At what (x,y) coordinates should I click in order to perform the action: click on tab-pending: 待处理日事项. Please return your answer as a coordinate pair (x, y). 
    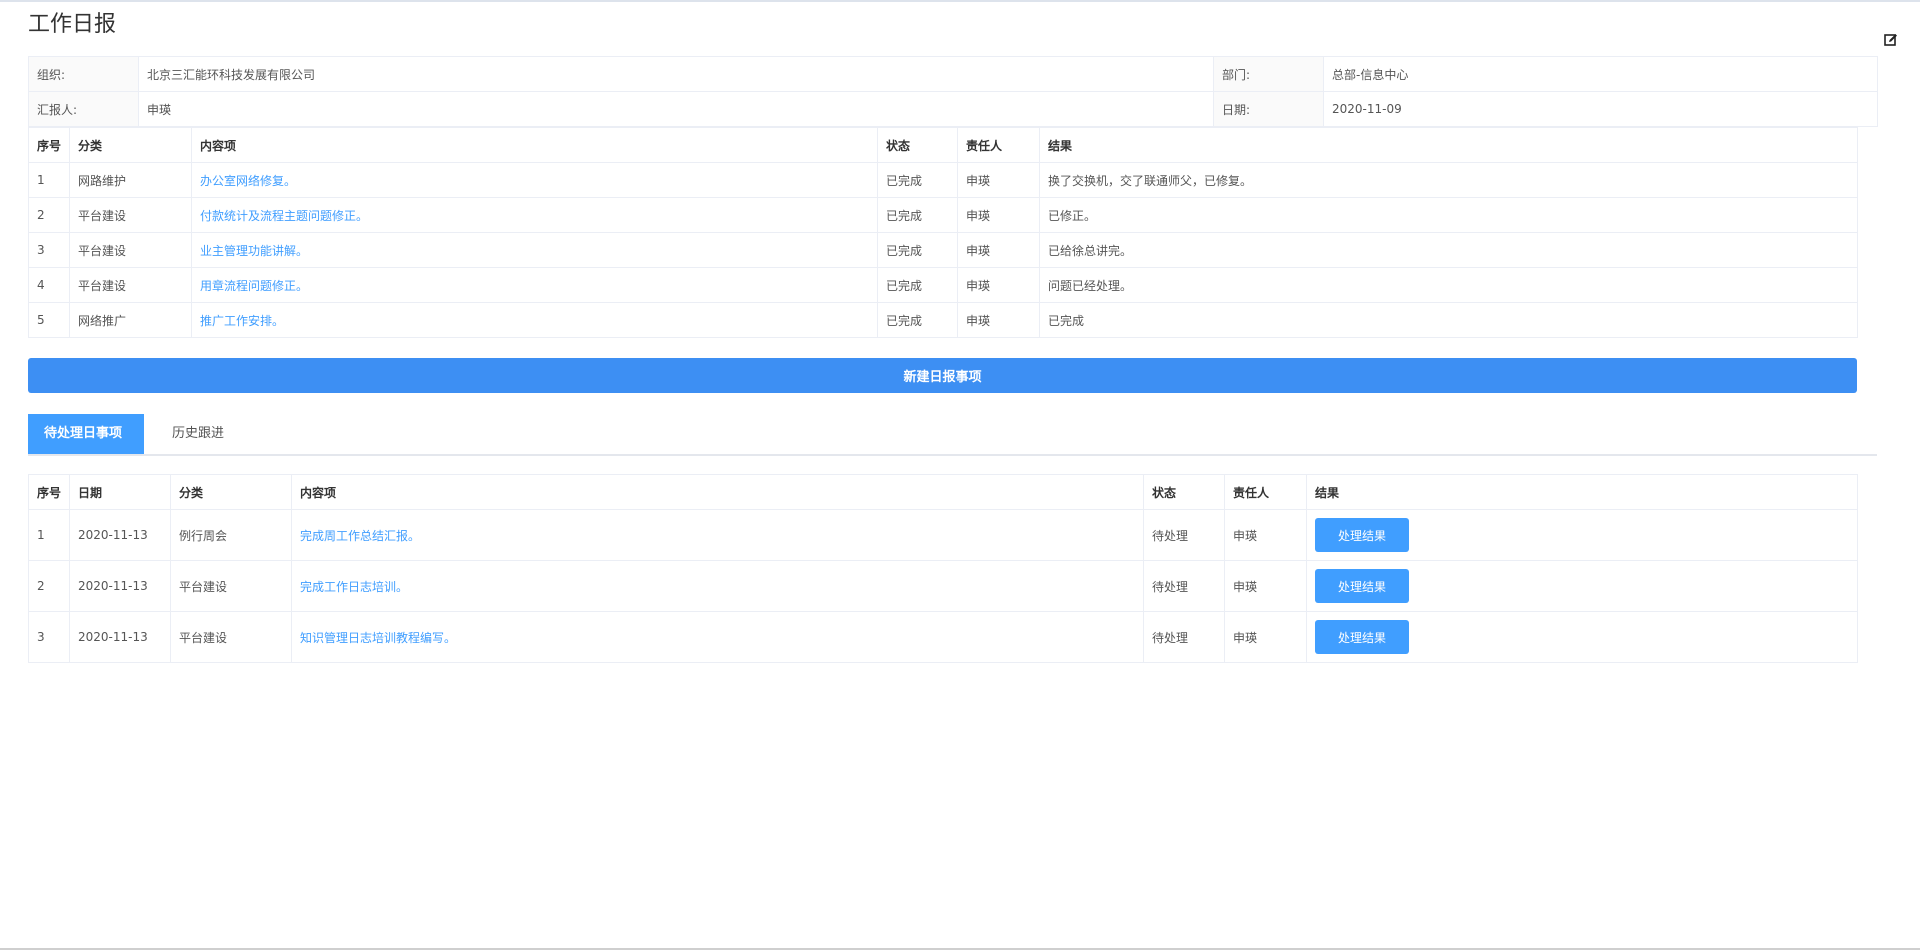
    Looking at the image, I should click on (86, 434).